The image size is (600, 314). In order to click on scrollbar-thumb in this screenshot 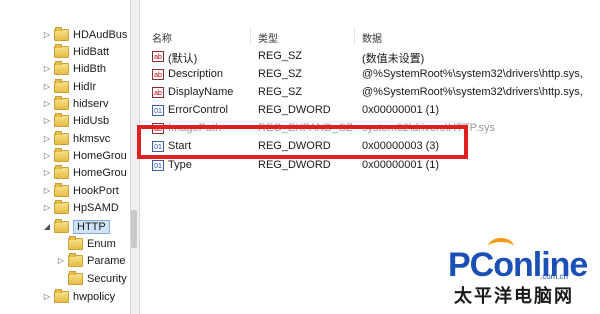, I will do `click(134, 229)`.